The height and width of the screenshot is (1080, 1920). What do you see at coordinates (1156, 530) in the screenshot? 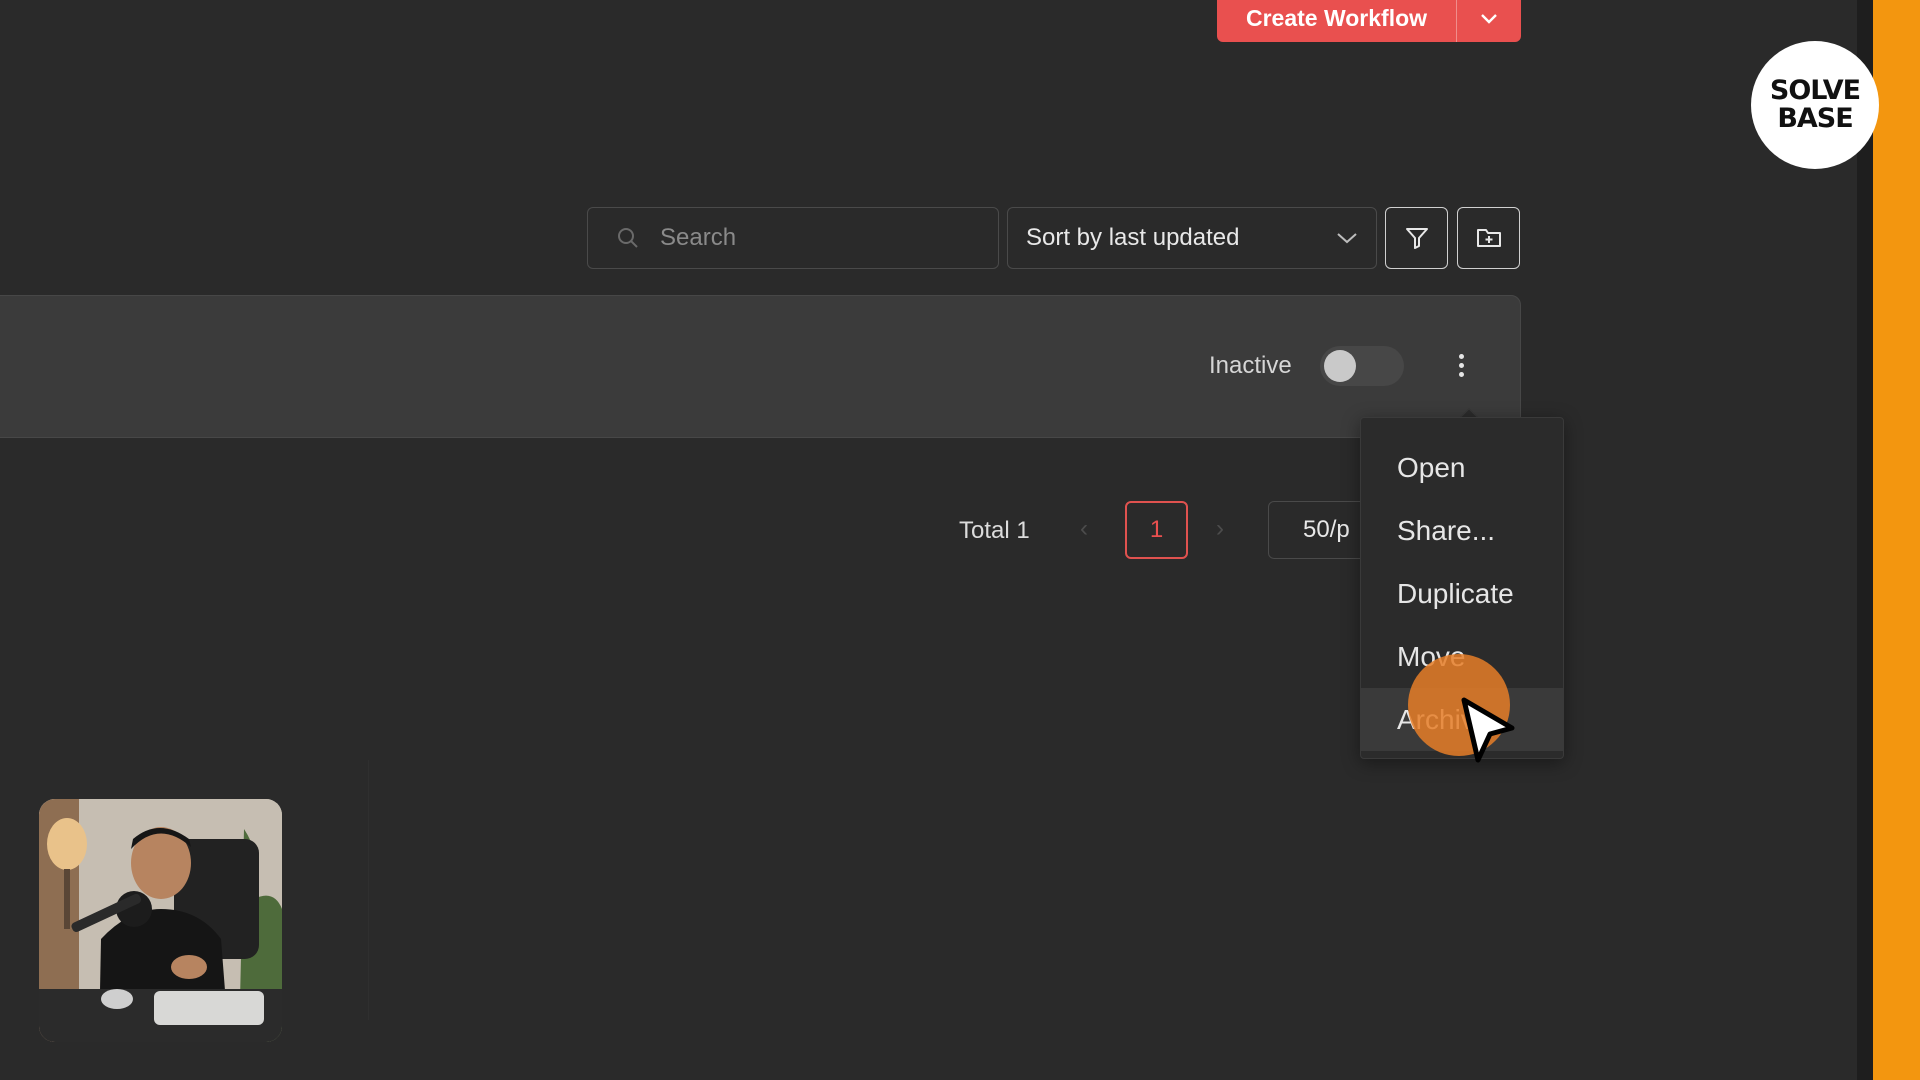
I see `page-number-button: 1` at bounding box center [1156, 530].